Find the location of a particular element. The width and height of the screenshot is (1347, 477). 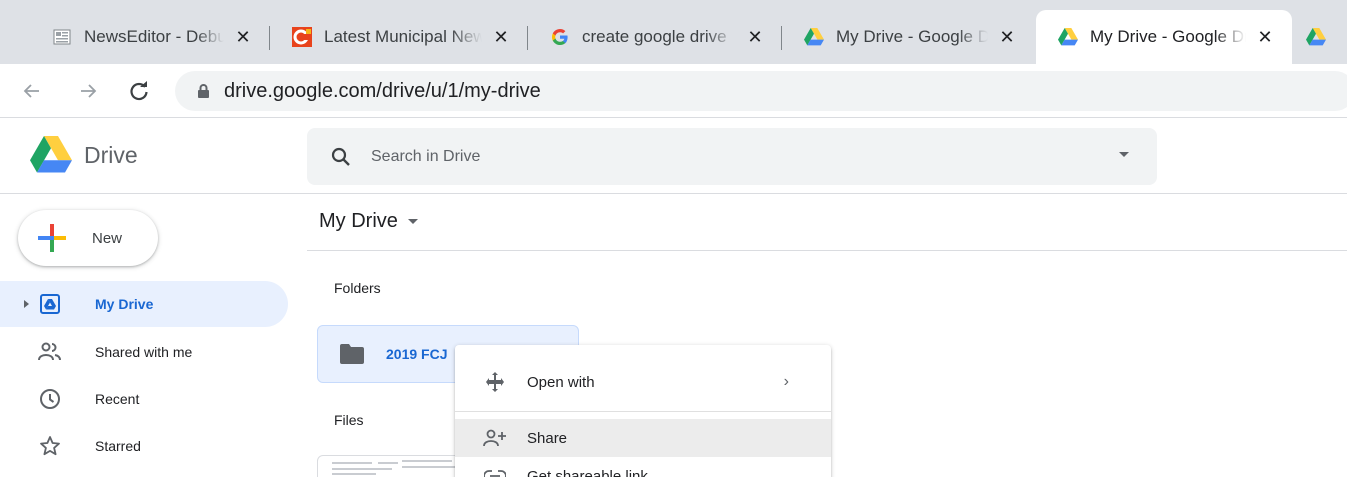

search-options-icon is located at coordinates (1124, 154).